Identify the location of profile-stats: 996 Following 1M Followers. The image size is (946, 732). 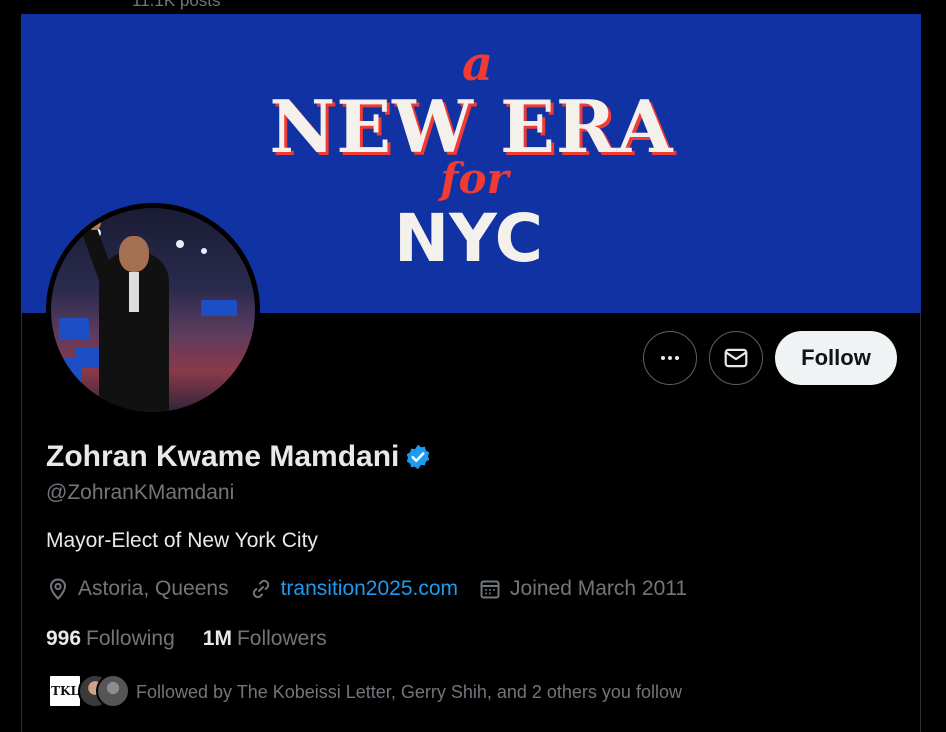
(200, 639).